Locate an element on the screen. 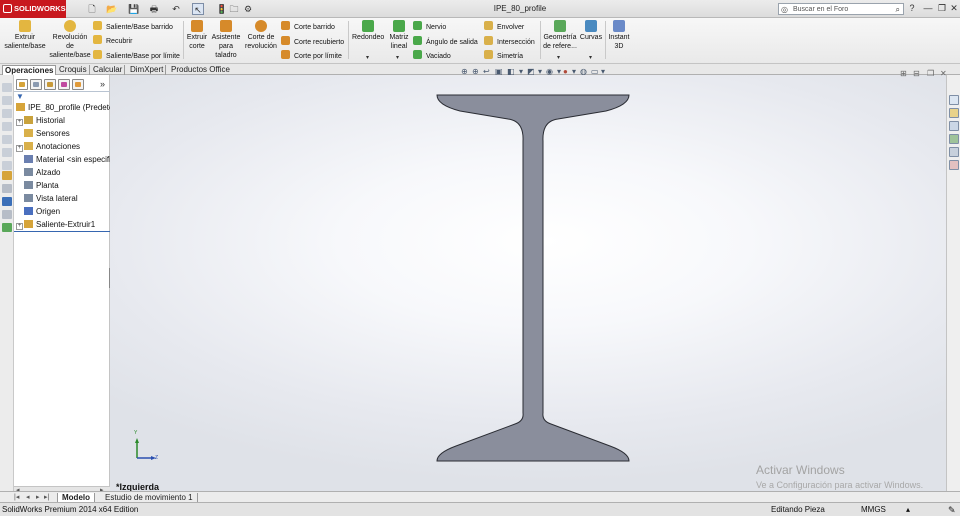  revolve-boss-button: Revolución de saliente/base is located at coordinates (70, 40).